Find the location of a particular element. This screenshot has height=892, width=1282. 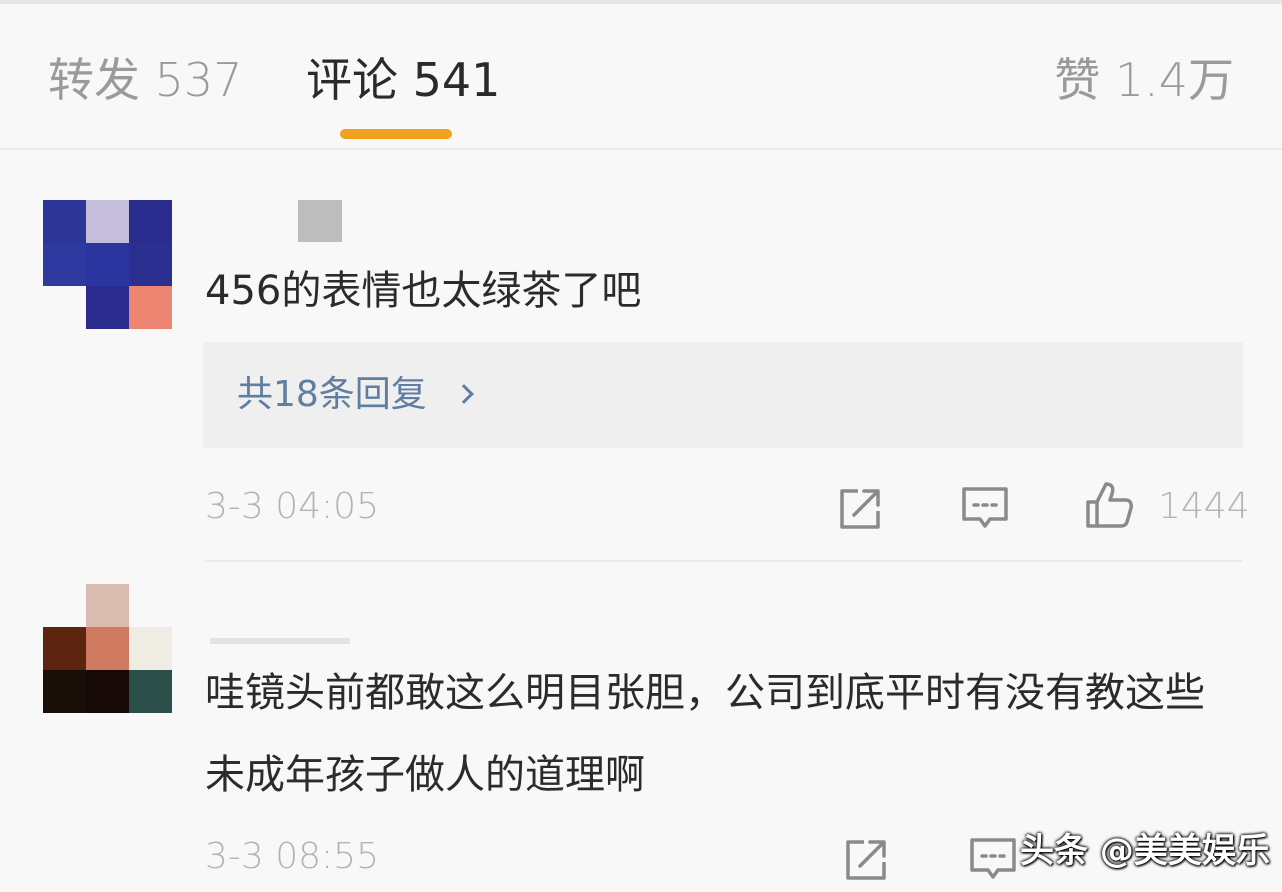

like-count: 1444 is located at coordinates (1204, 506).